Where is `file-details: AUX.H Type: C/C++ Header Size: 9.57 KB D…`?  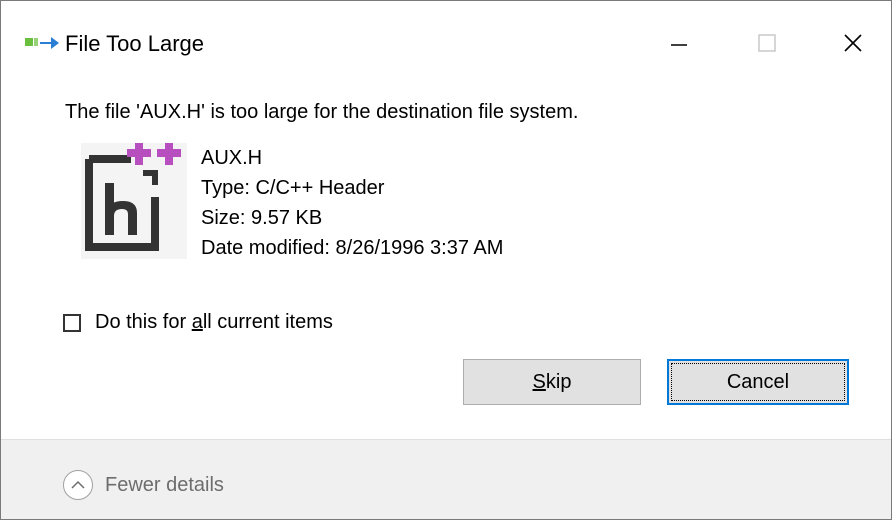 file-details: AUX.H Type: C/C++ Header Size: 9.57 KB D… is located at coordinates (352, 203).